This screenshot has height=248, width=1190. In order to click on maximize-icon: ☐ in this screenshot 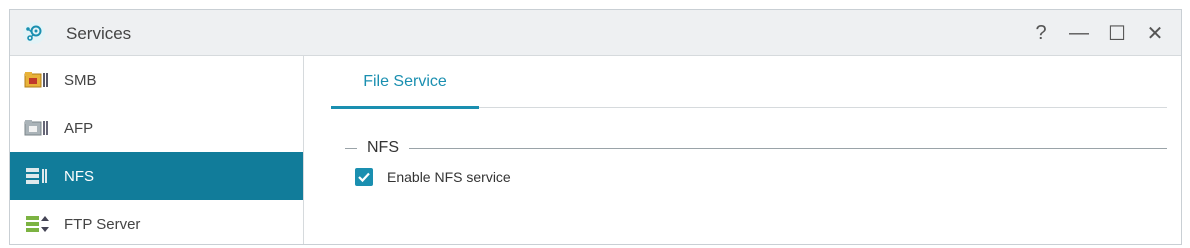, I will do `click(1117, 33)`.